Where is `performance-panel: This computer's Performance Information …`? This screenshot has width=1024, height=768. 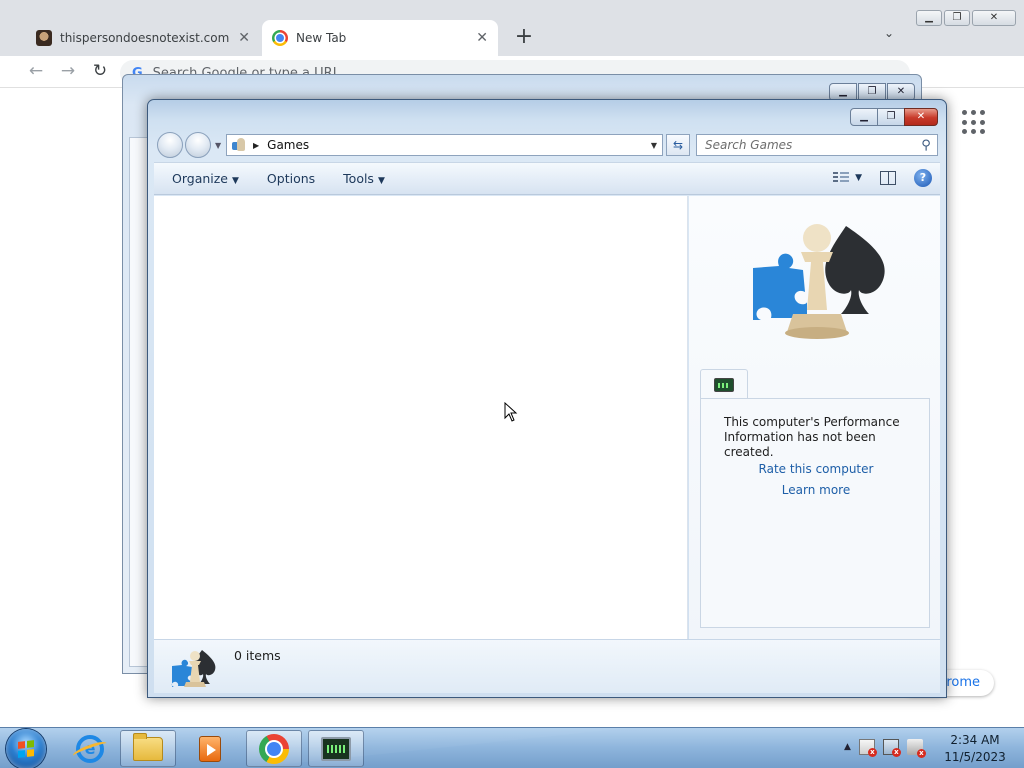
performance-panel: This computer's Performance Information … is located at coordinates (815, 513).